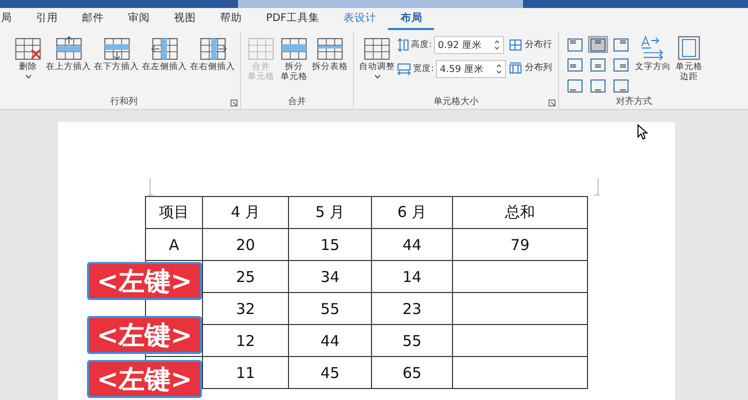 This screenshot has width=748, height=400. I want to click on distribute-rows-icon, so click(515, 44).